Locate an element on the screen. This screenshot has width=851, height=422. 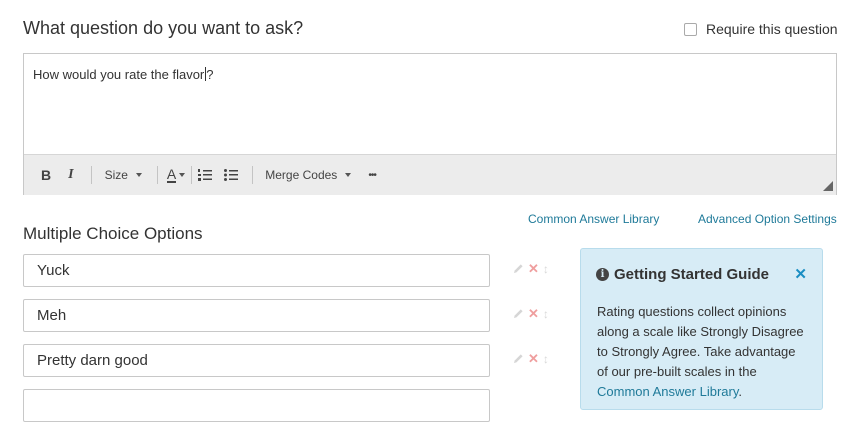
editor-toolbar: B I Size A Merge Codes ••• is located at coordinates (430, 174).